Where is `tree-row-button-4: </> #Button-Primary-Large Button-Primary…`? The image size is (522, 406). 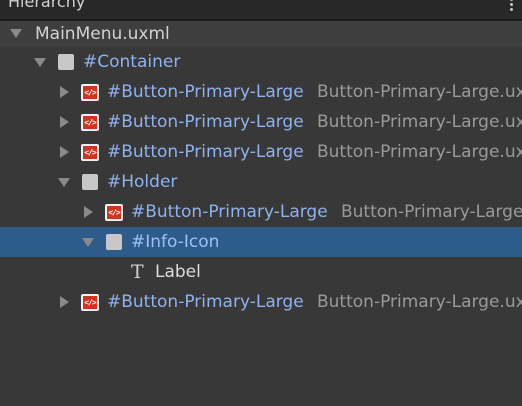
tree-row-button-4: </> #Button-Primary-Large Button-Primary… is located at coordinates (261, 212).